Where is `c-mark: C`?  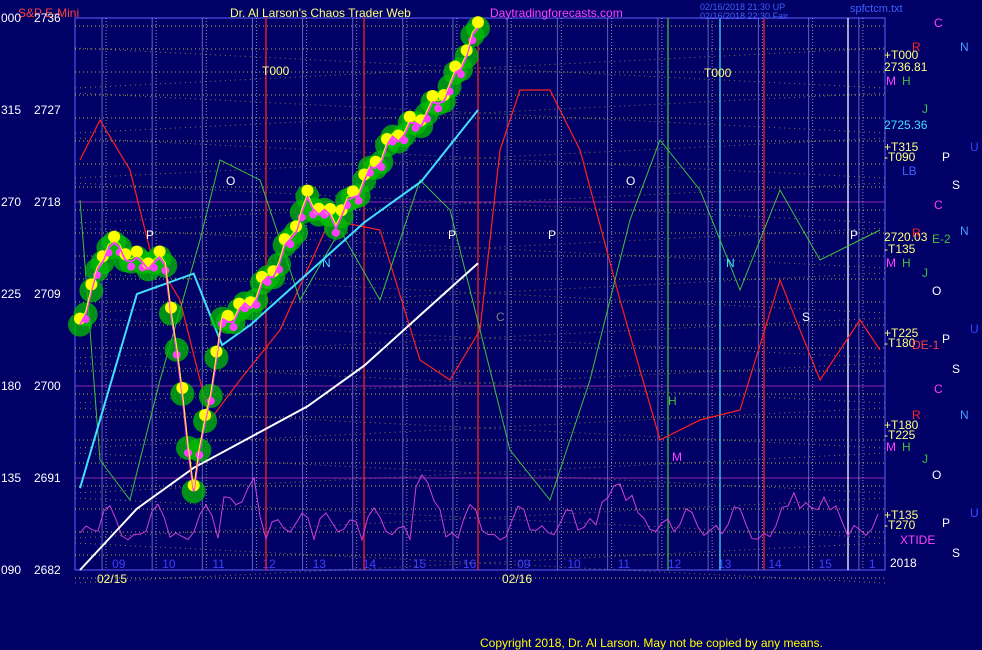
c-mark: C is located at coordinates (500, 317).